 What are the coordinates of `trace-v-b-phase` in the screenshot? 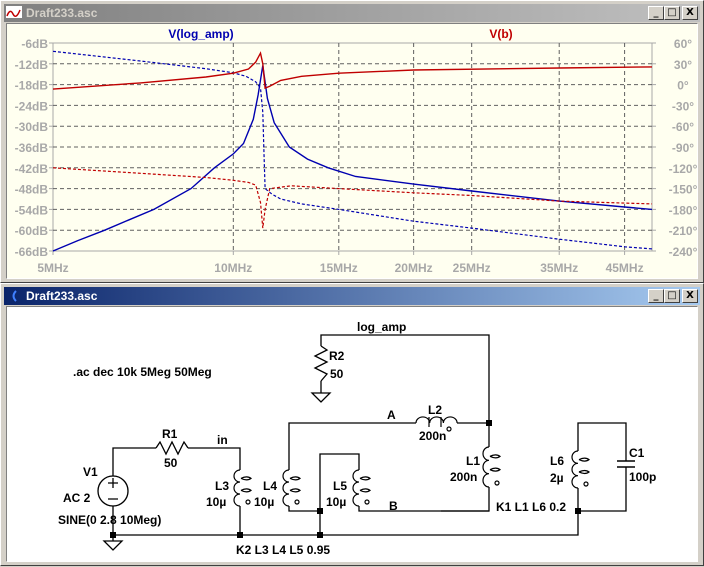 It's located at (352, 198).